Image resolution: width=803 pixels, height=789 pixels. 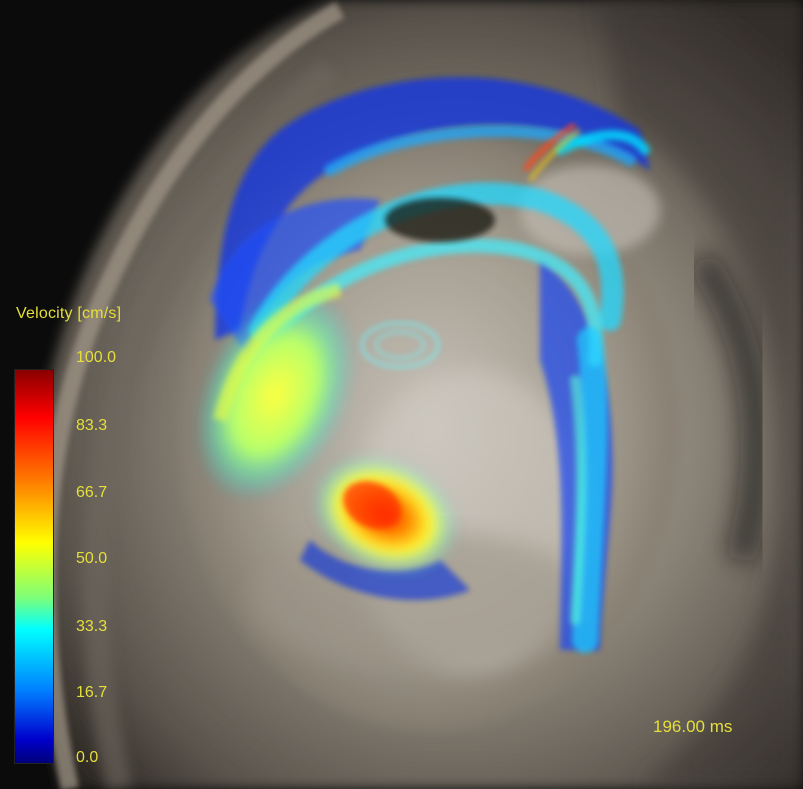 I want to click on colorbar-tick-label: 66.7, so click(x=92, y=492).